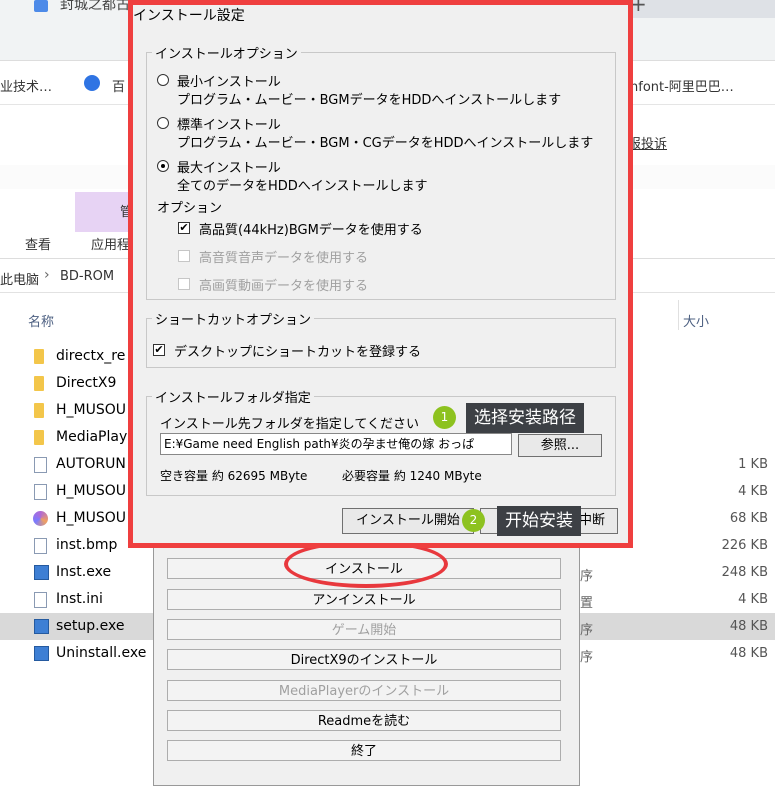 Image resolution: width=775 pixels, height=799 pixels. What do you see at coordinates (92, 83) in the screenshot?
I see `baidu-paw-icon` at bounding box center [92, 83].